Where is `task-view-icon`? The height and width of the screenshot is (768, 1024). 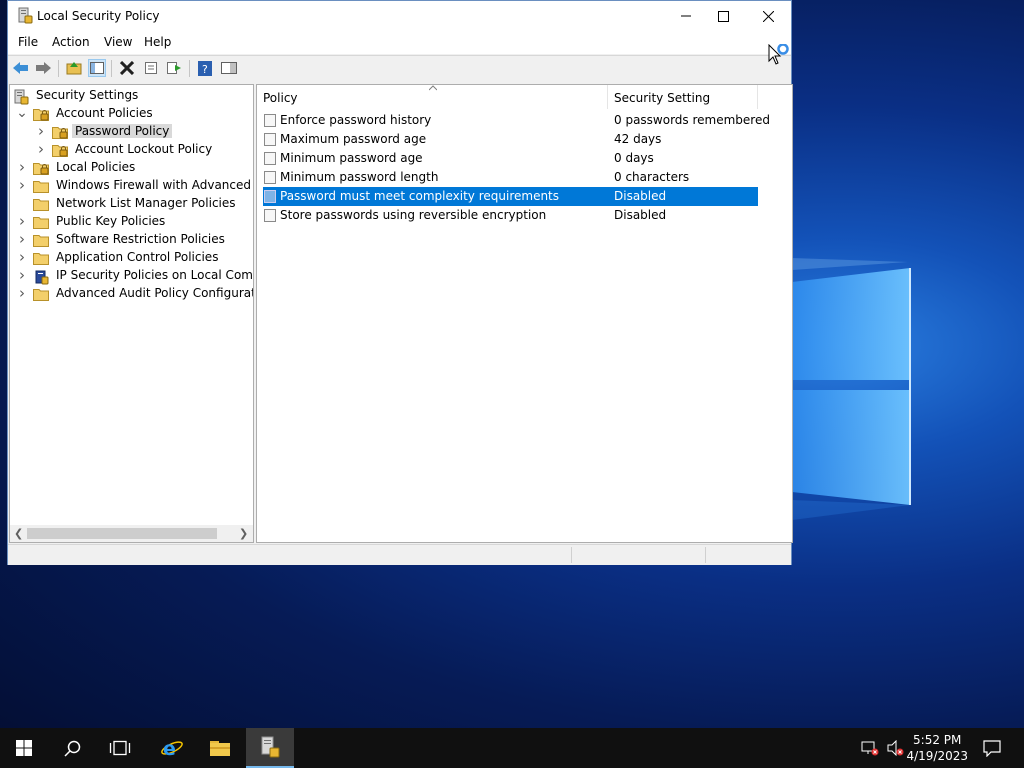
task-view-icon is located at coordinates (120, 748).